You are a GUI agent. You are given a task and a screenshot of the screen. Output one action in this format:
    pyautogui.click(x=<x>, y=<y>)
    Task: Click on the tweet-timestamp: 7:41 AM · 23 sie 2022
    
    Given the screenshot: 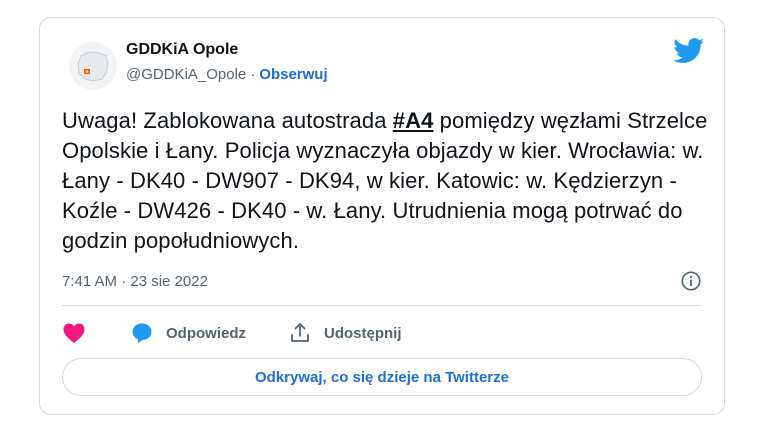 What is the action you would take?
    pyautogui.click(x=135, y=281)
    